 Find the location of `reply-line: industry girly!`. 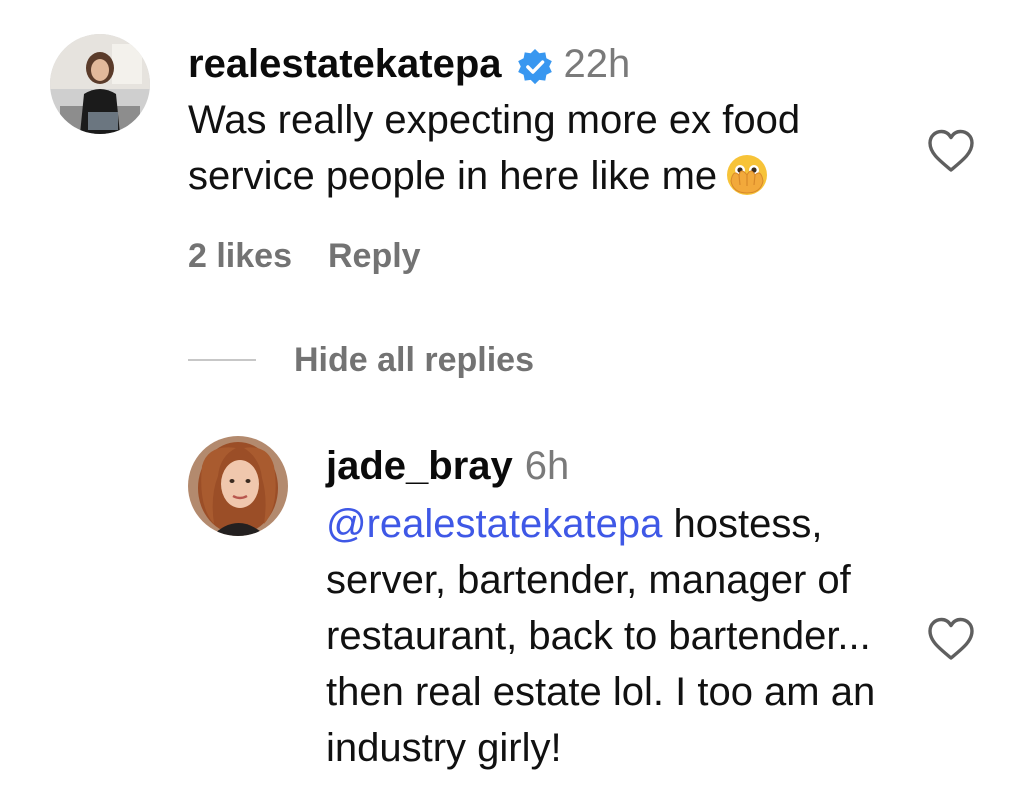

reply-line: industry girly! is located at coordinates (444, 748).